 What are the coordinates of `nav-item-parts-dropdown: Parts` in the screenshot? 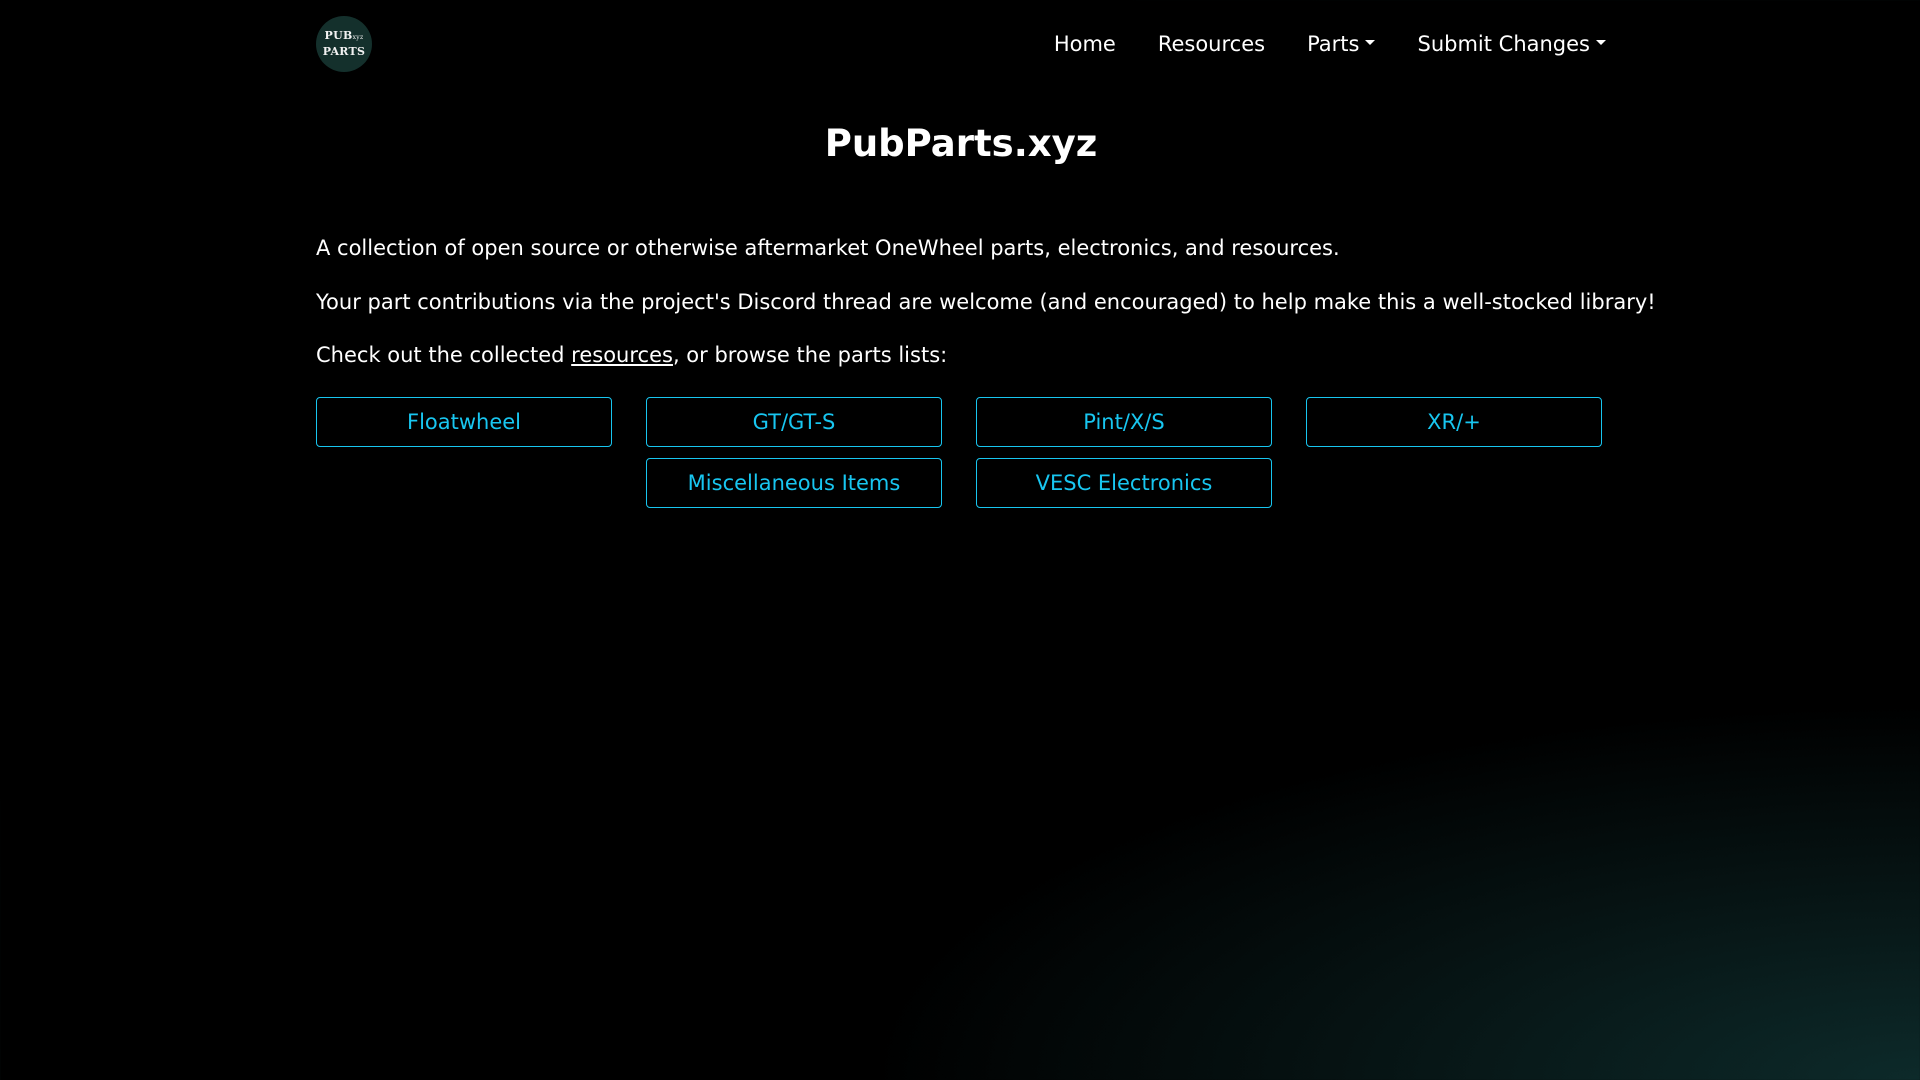 It's located at (1341, 44).